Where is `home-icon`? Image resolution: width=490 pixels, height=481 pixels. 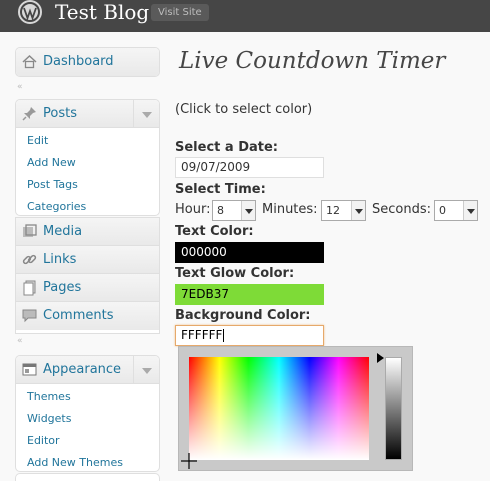
home-icon is located at coordinates (29, 61).